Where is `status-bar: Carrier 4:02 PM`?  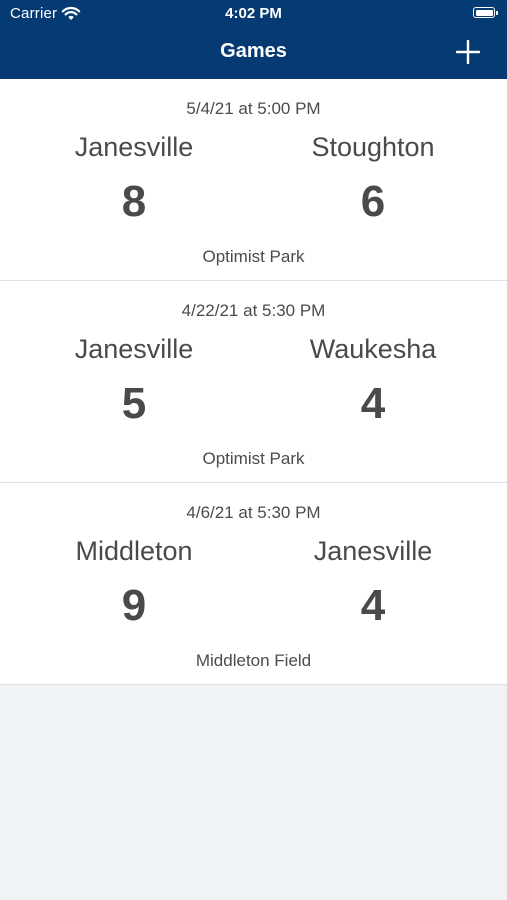 status-bar: Carrier 4:02 PM is located at coordinates (253, 14).